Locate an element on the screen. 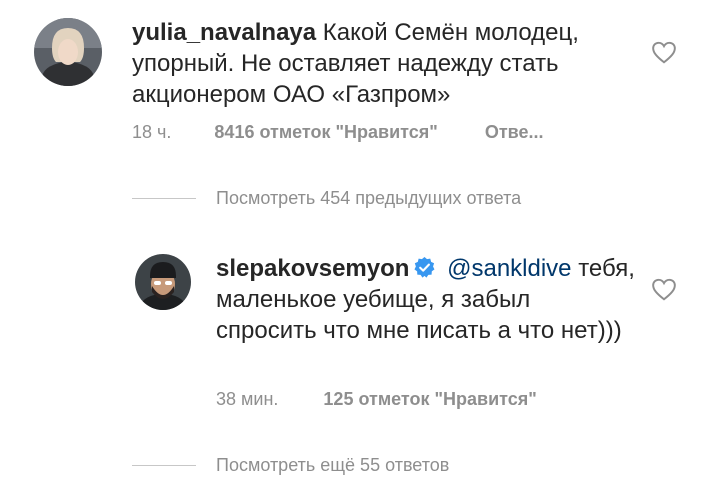 The image size is (720, 497). comment-time: 18 ч. is located at coordinates (152, 132).